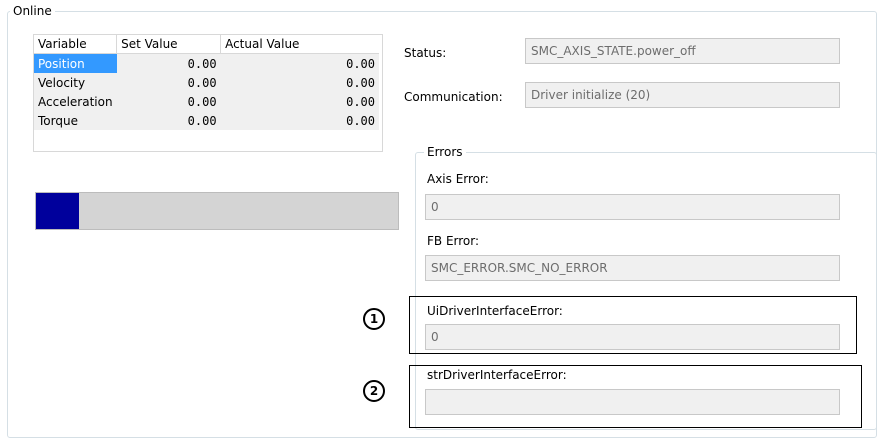  I want to click on communication-label: Communication:, so click(453, 97).